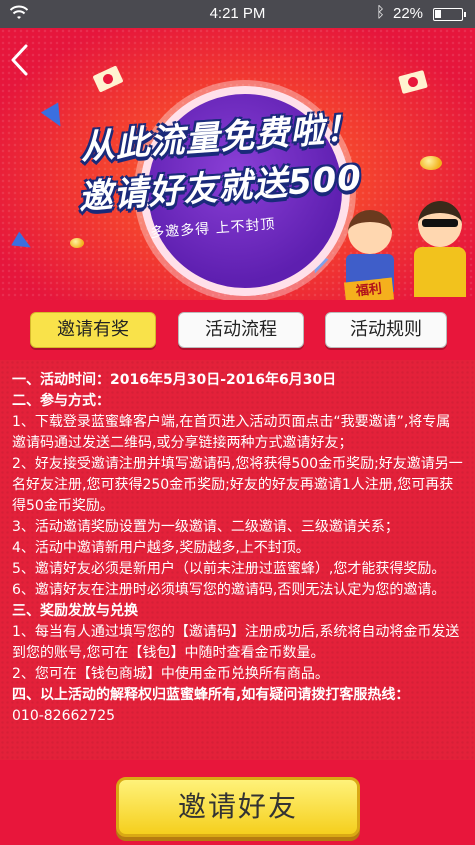 The height and width of the screenshot is (845, 475). I want to click on tab-activity-process: 活动流程, so click(241, 330).